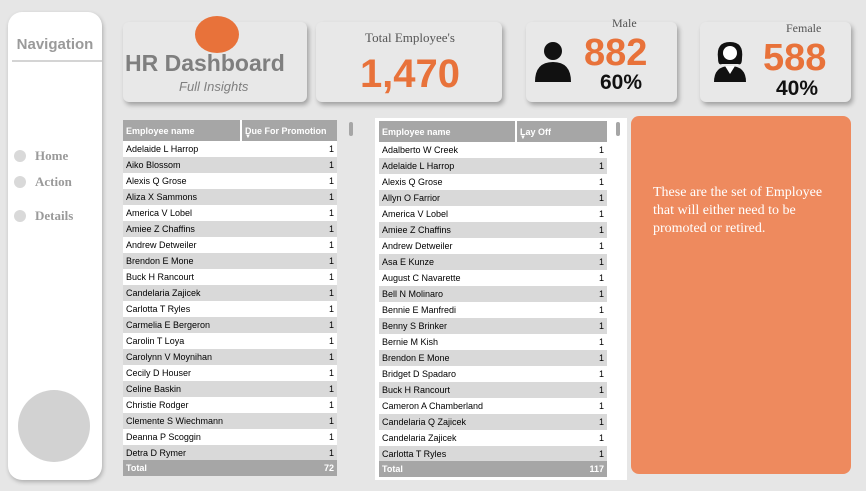 The height and width of the screenshot is (491, 866). Describe the element at coordinates (154, 389) in the screenshot. I see `employee-name-cell: Celine Baskin` at that location.